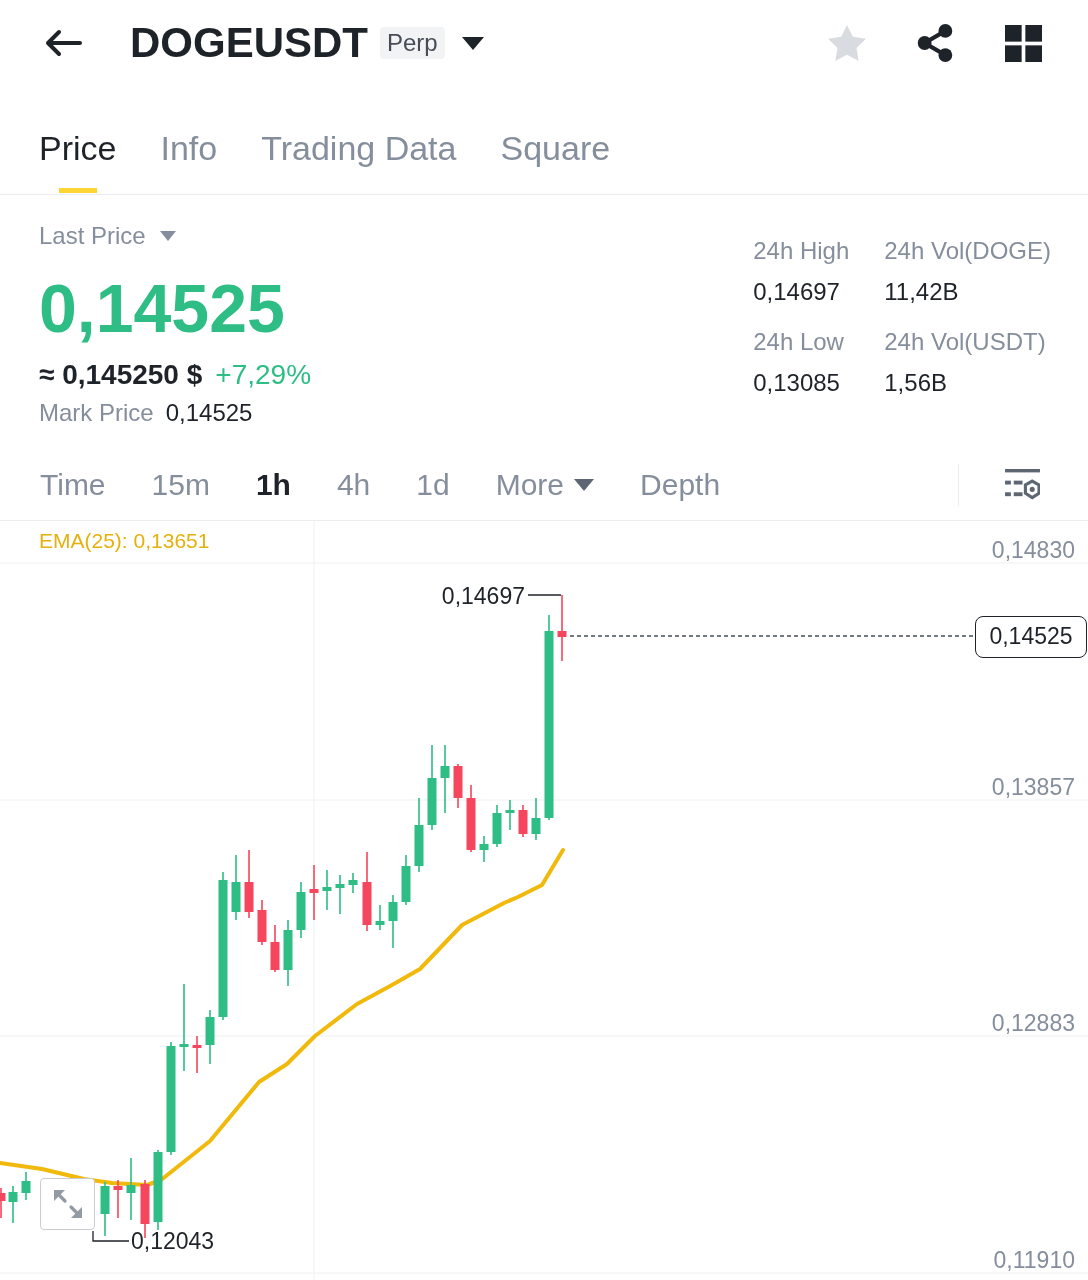 The width and height of the screenshot is (1088, 1280). What do you see at coordinates (801, 251) in the screenshot?
I see `stat-label: 24h High` at bounding box center [801, 251].